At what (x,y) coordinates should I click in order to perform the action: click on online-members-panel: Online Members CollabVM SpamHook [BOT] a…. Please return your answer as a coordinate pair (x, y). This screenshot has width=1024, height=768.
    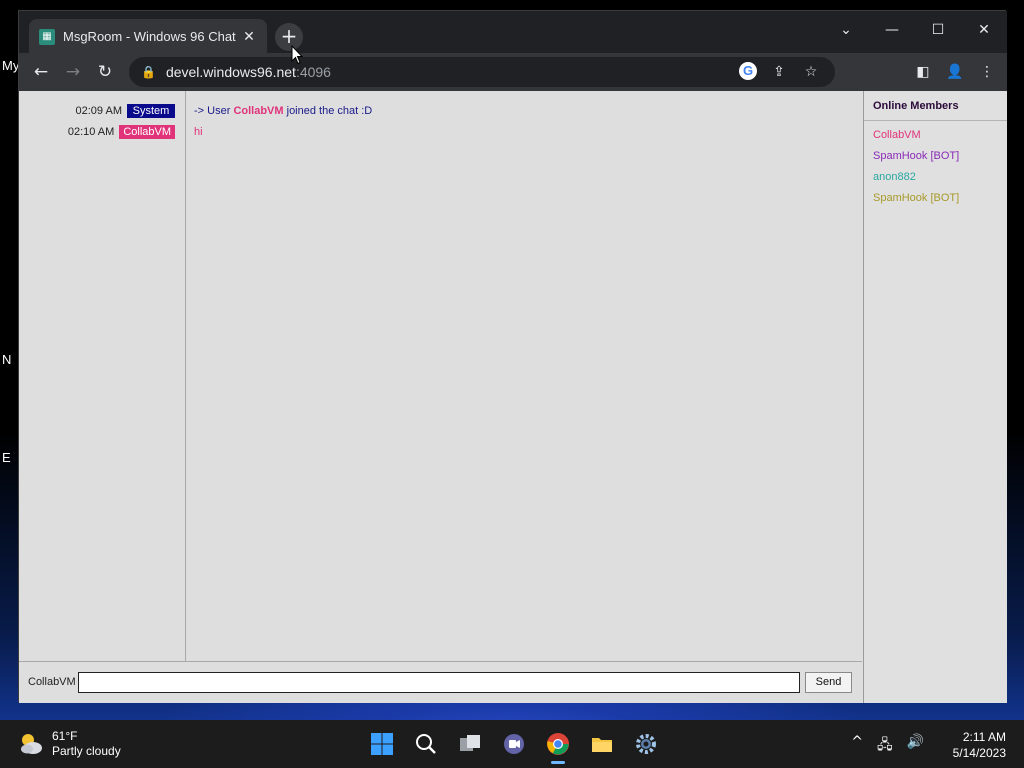
    Looking at the image, I should click on (935, 397).